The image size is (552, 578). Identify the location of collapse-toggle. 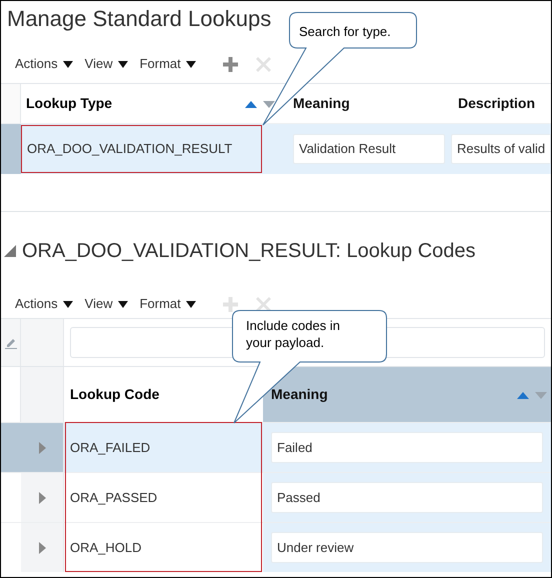
(10, 251).